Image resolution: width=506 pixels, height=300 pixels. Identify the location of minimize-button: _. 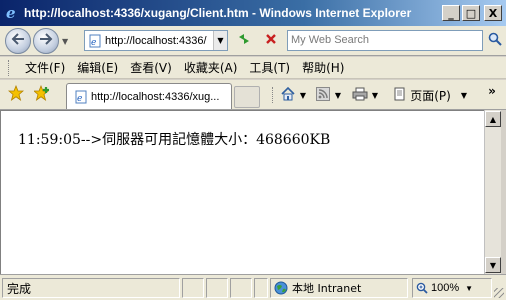
(451, 13).